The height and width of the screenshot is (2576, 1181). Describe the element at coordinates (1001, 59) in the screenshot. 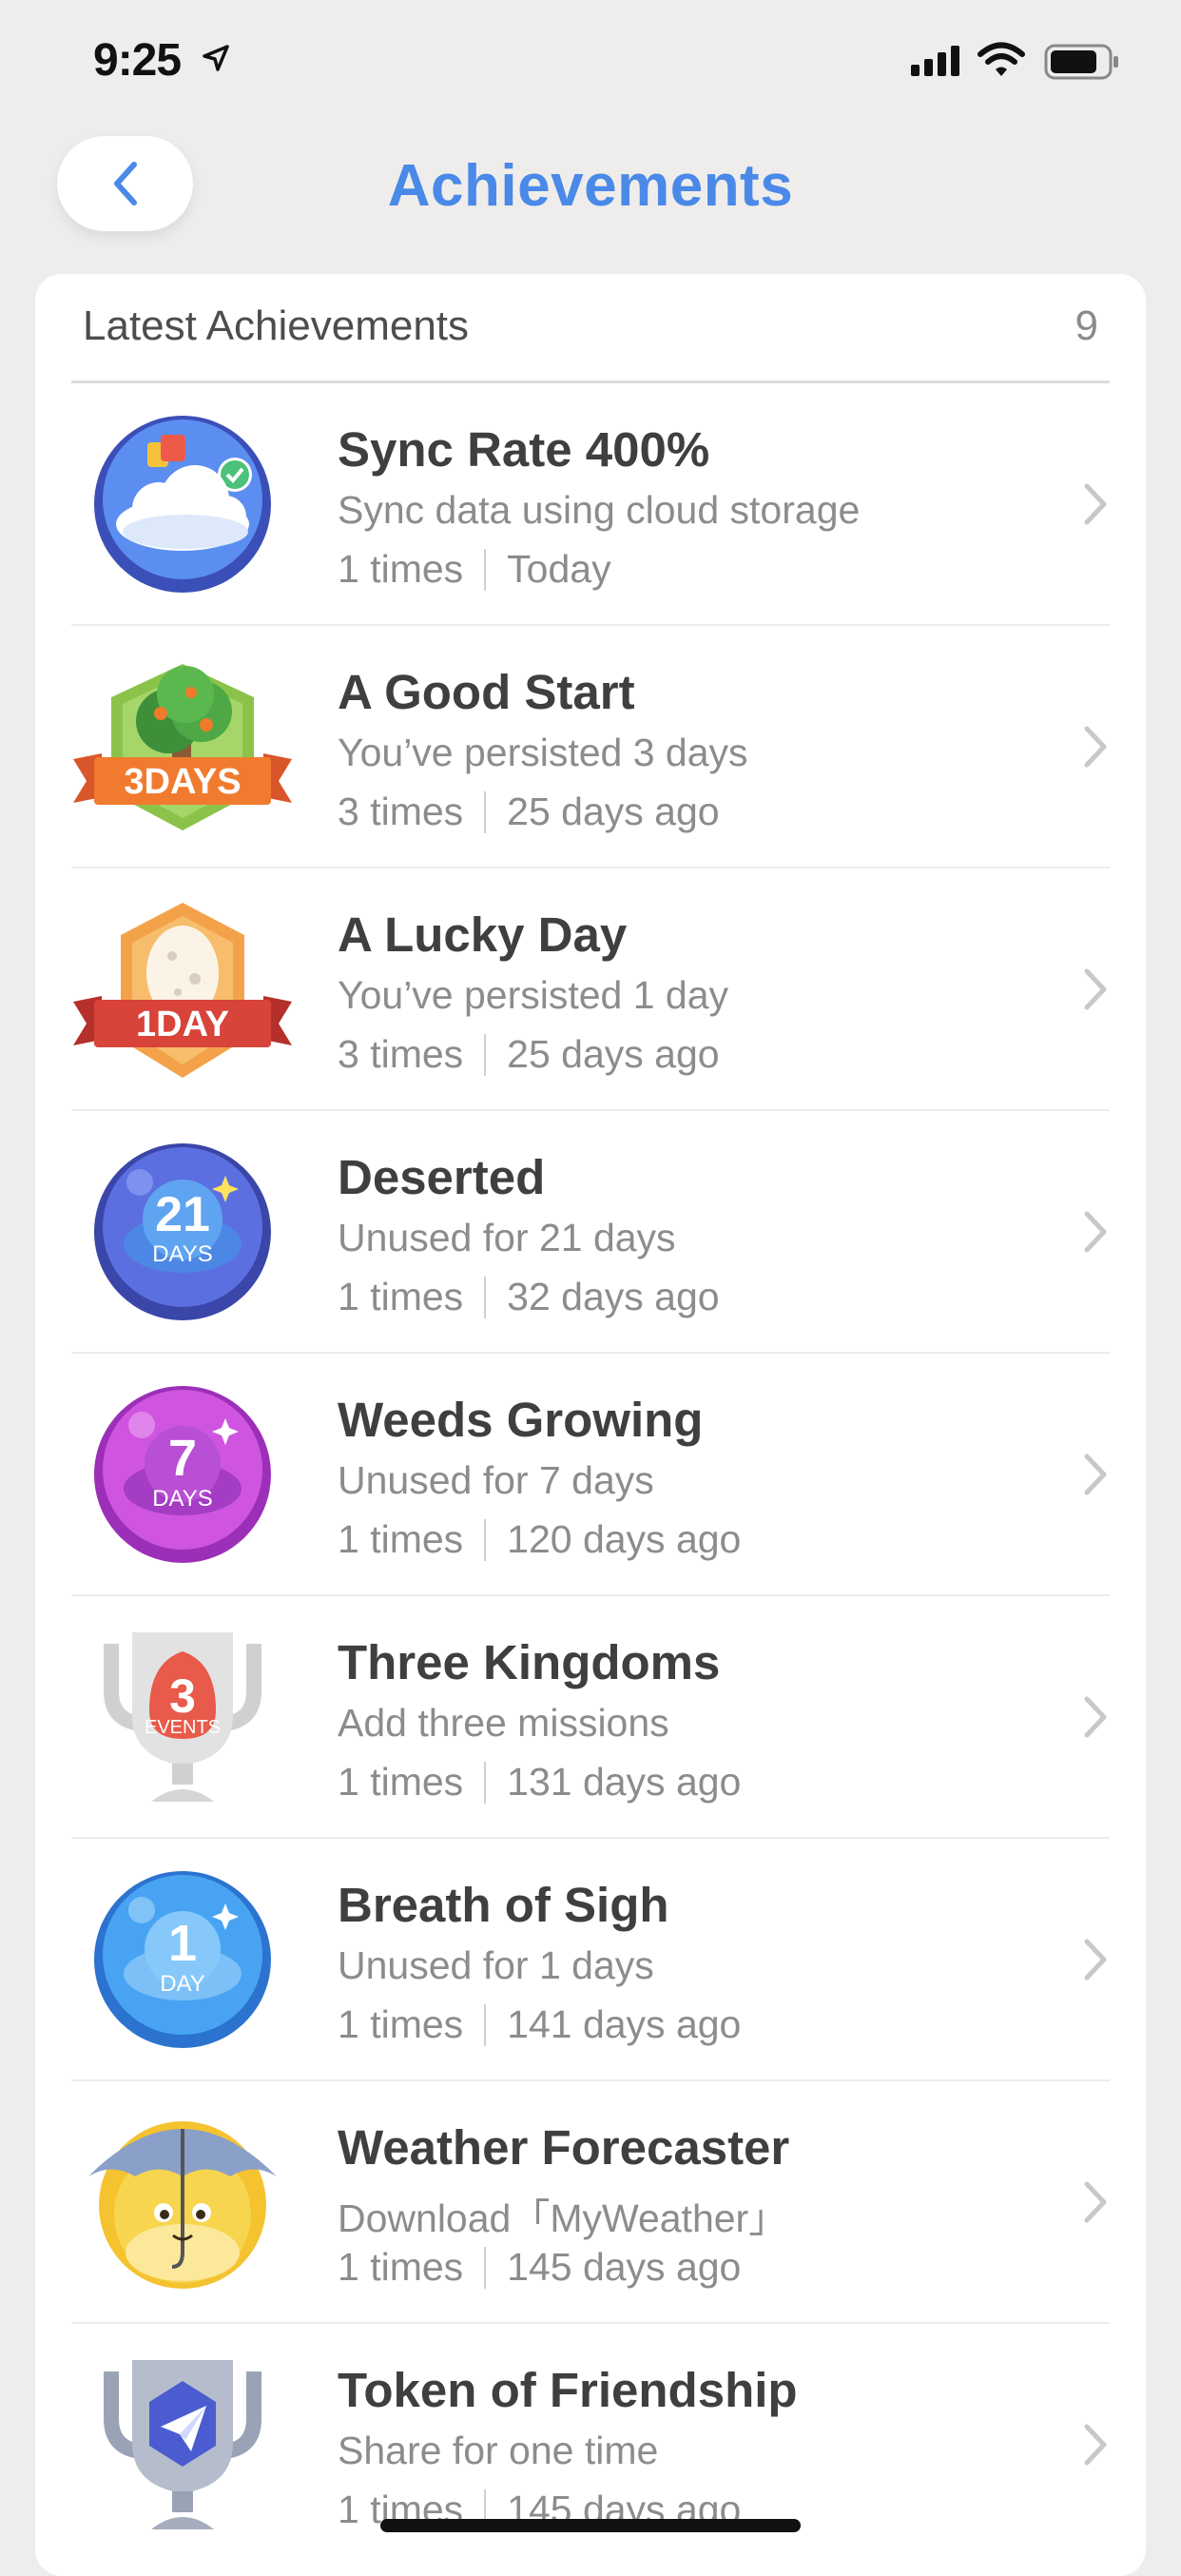

I see `wifi-icon` at that location.